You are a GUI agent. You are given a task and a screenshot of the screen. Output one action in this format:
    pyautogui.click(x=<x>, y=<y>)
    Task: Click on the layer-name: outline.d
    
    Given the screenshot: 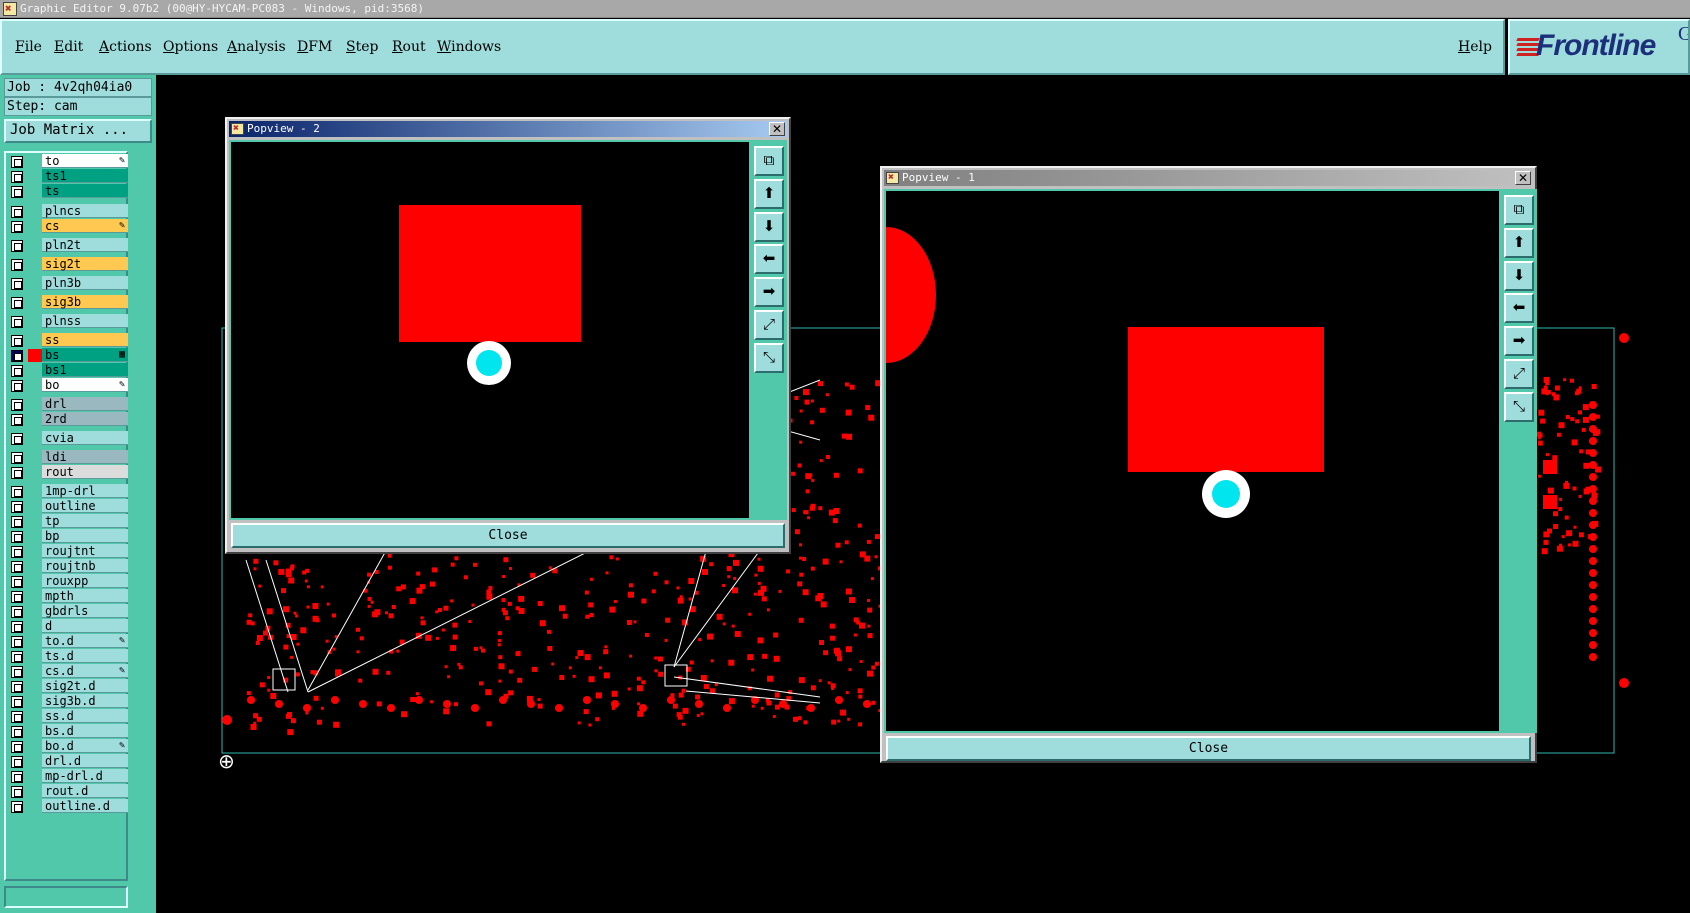 What is the action you would take?
    pyautogui.click(x=85, y=806)
    